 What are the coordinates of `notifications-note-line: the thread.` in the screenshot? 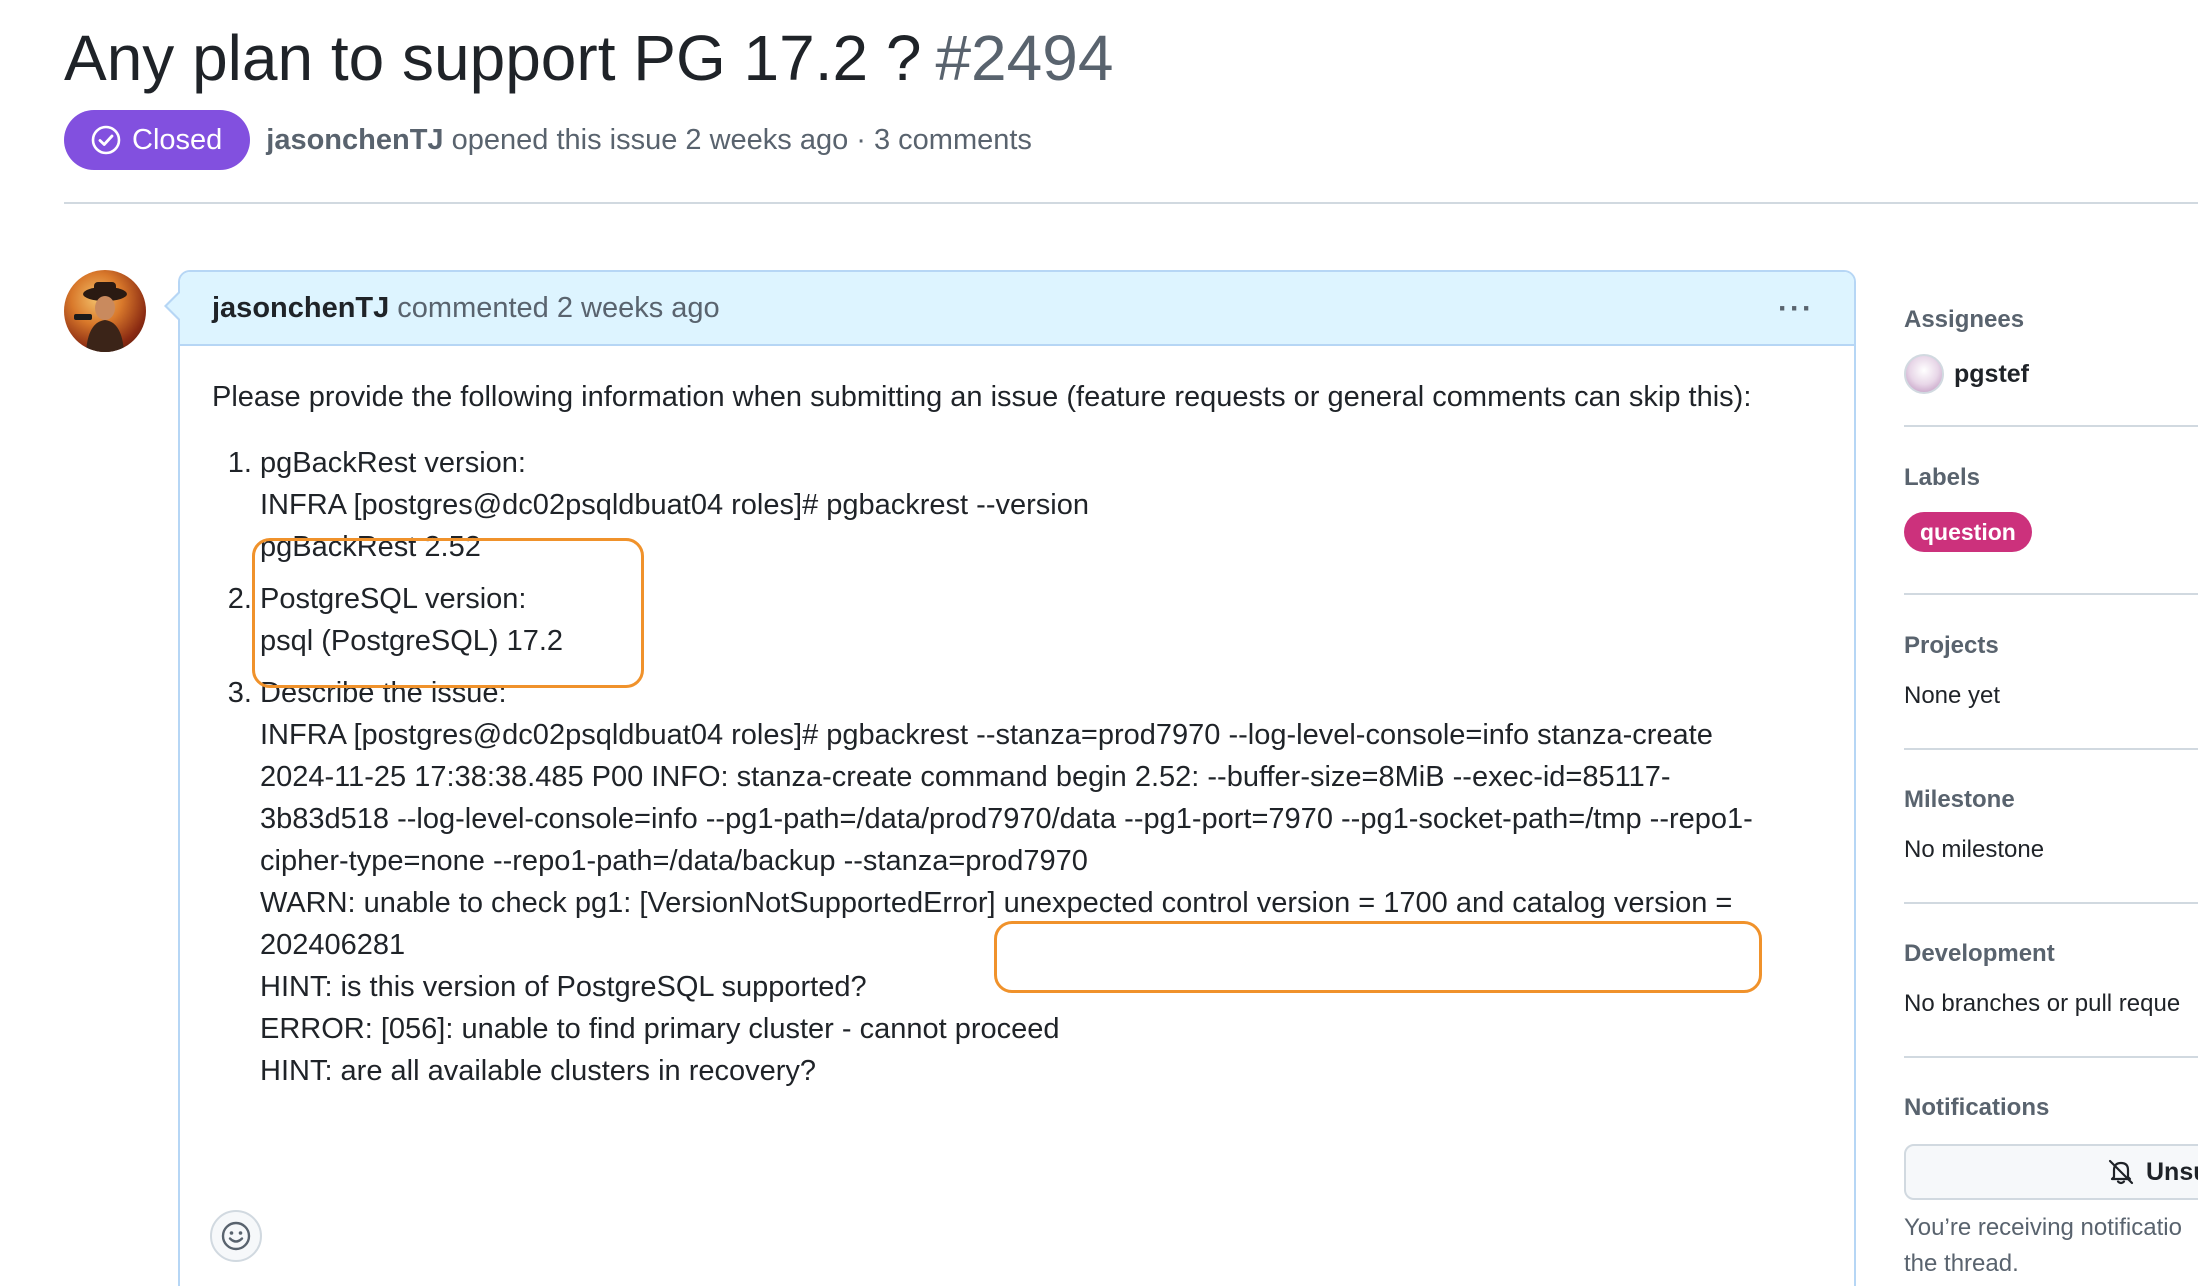 It's located at (1961, 1263).